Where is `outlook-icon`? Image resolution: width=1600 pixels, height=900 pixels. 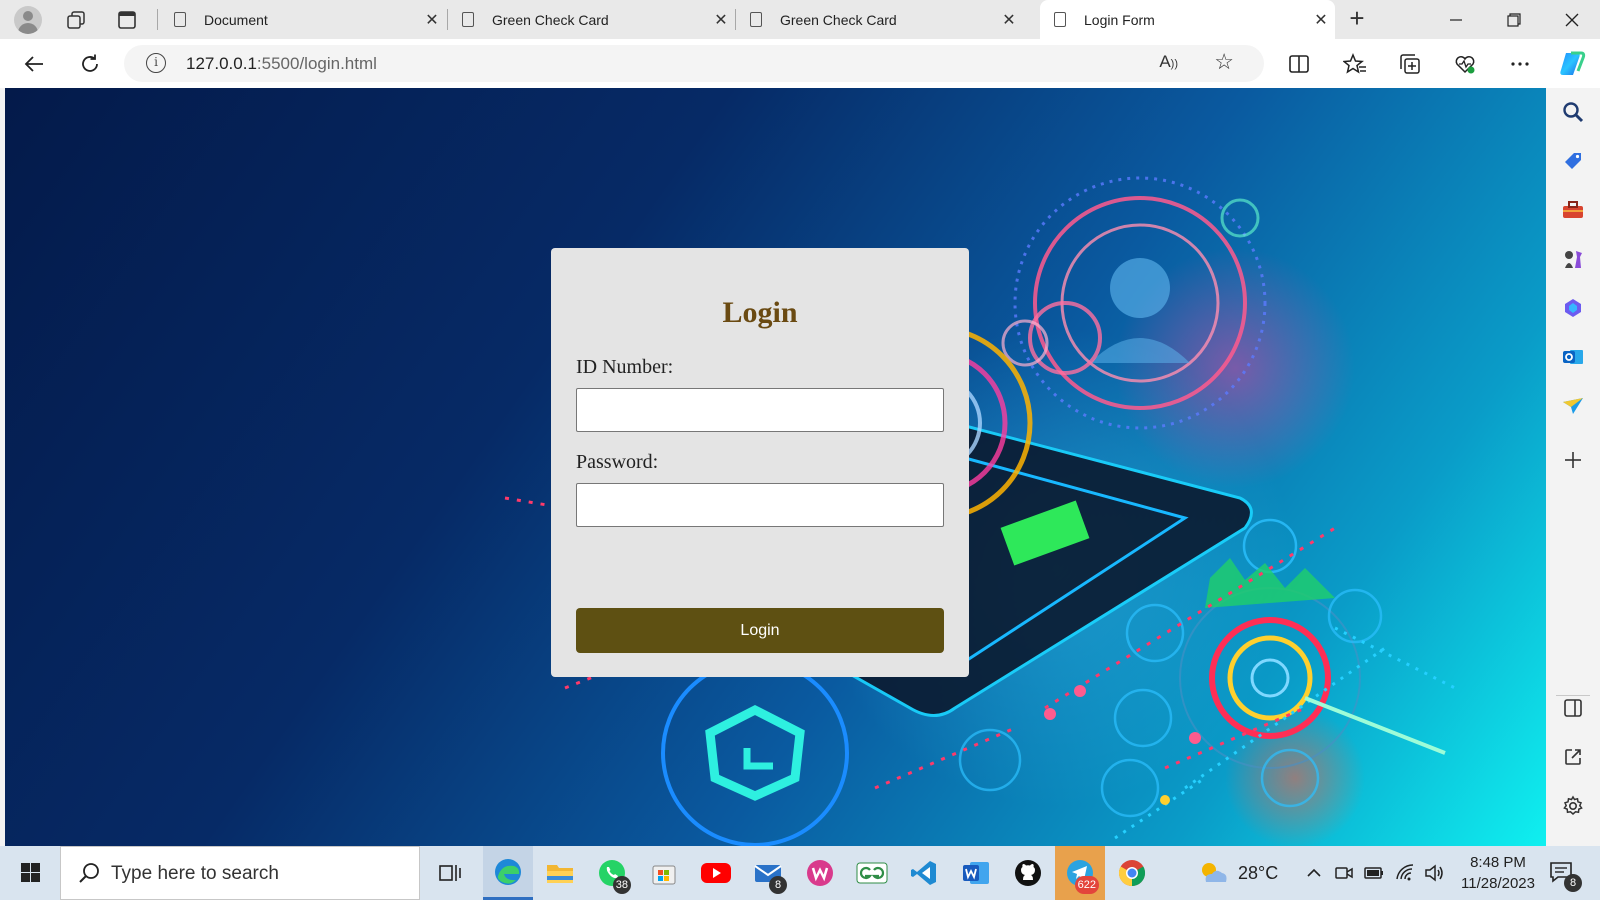 outlook-icon is located at coordinates (1573, 357).